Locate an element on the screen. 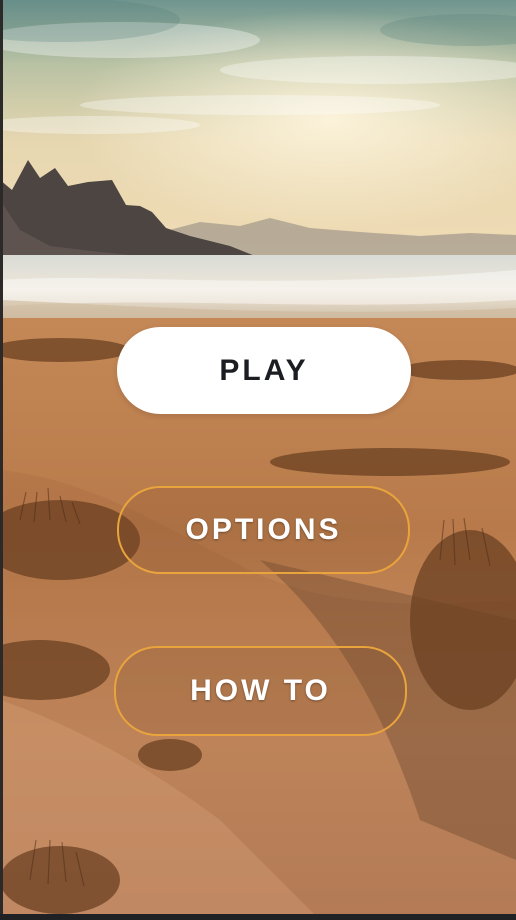 Image resolution: width=516 pixels, height=920 pixels. how-to-button-label: HOW TO is located at coordinates (260, 690).